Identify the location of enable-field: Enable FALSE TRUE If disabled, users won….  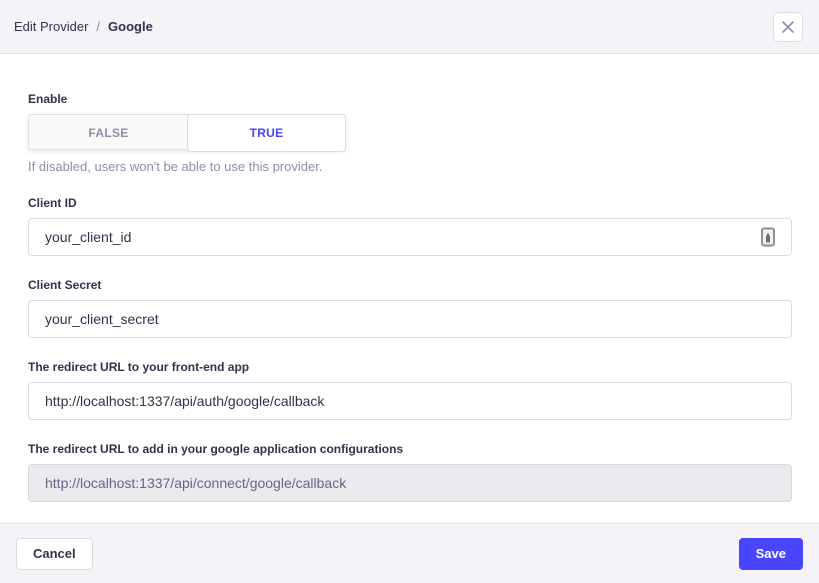
(410, 133).